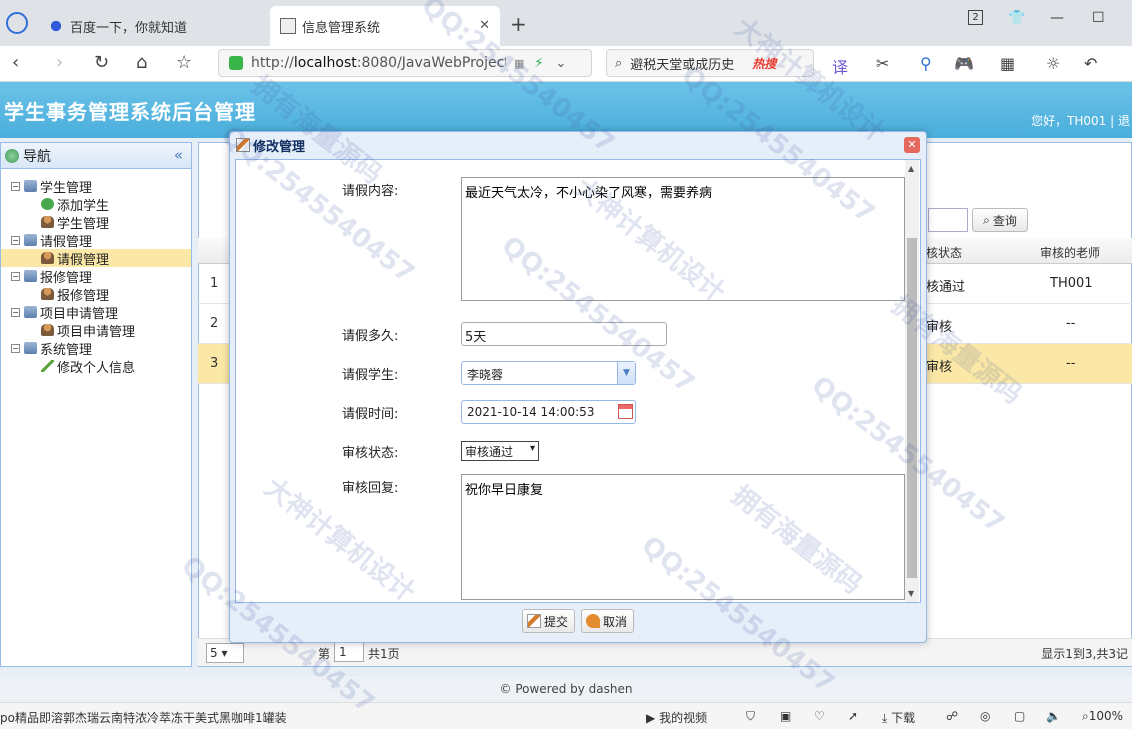 The image size is (1132, 729). I want to click on chevron-down-icon: ▼, so click(626, 373).